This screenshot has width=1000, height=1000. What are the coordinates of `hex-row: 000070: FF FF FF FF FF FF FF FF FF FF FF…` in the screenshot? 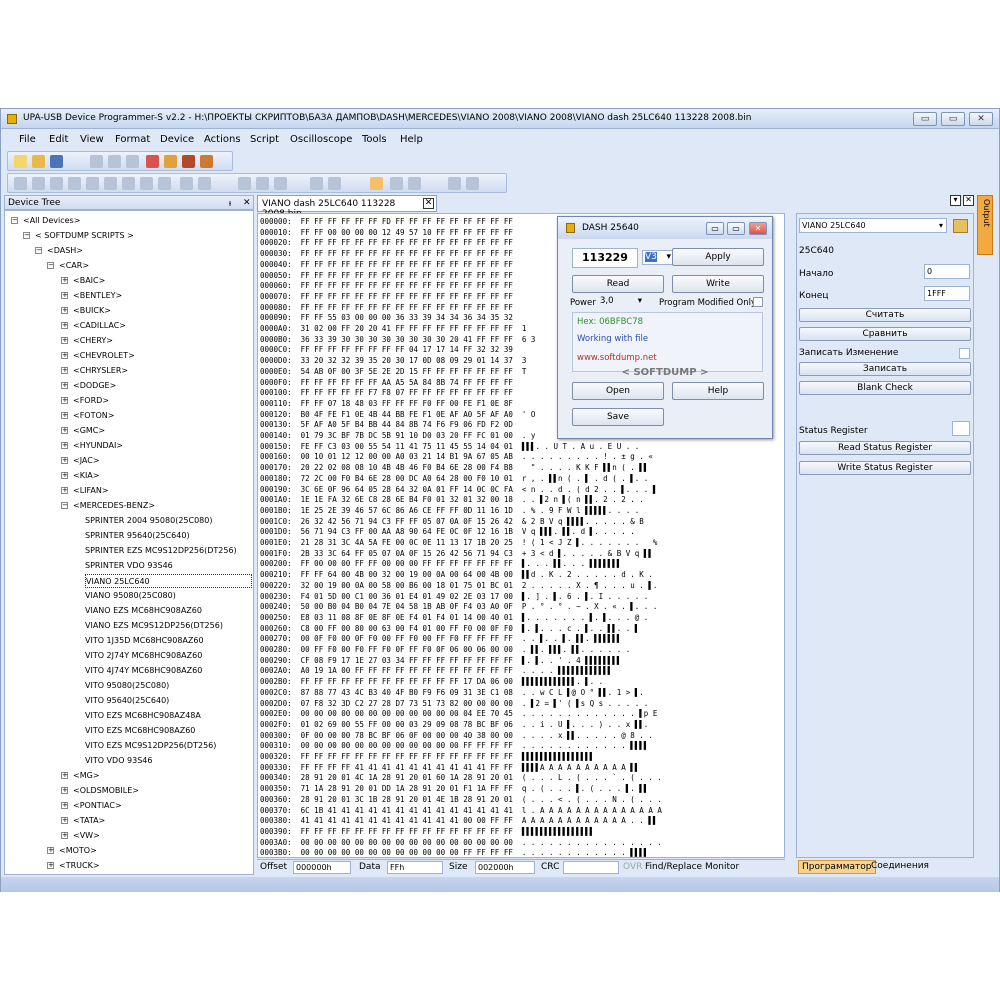 It's located at (386, 296).